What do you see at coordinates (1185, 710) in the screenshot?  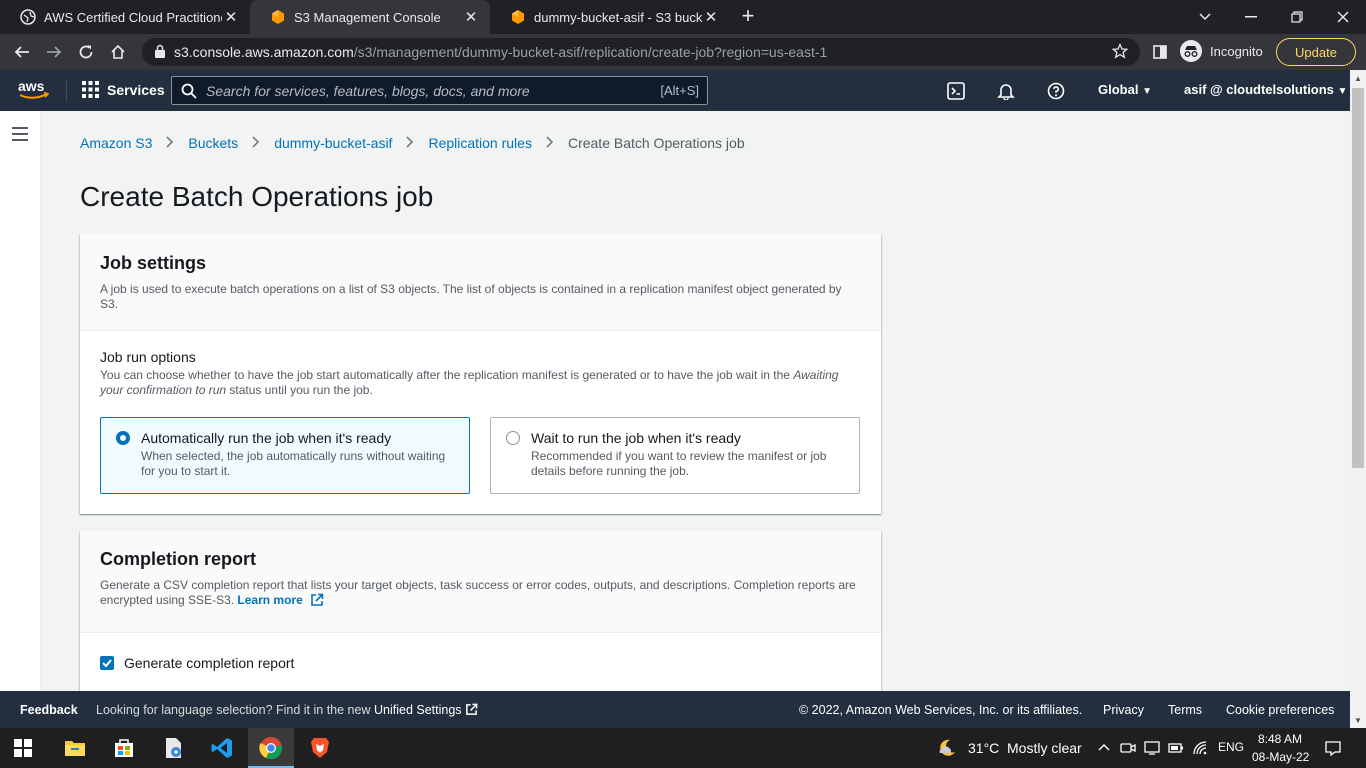 I see `terms-link: Terms` at bounding box center [1185, 710].